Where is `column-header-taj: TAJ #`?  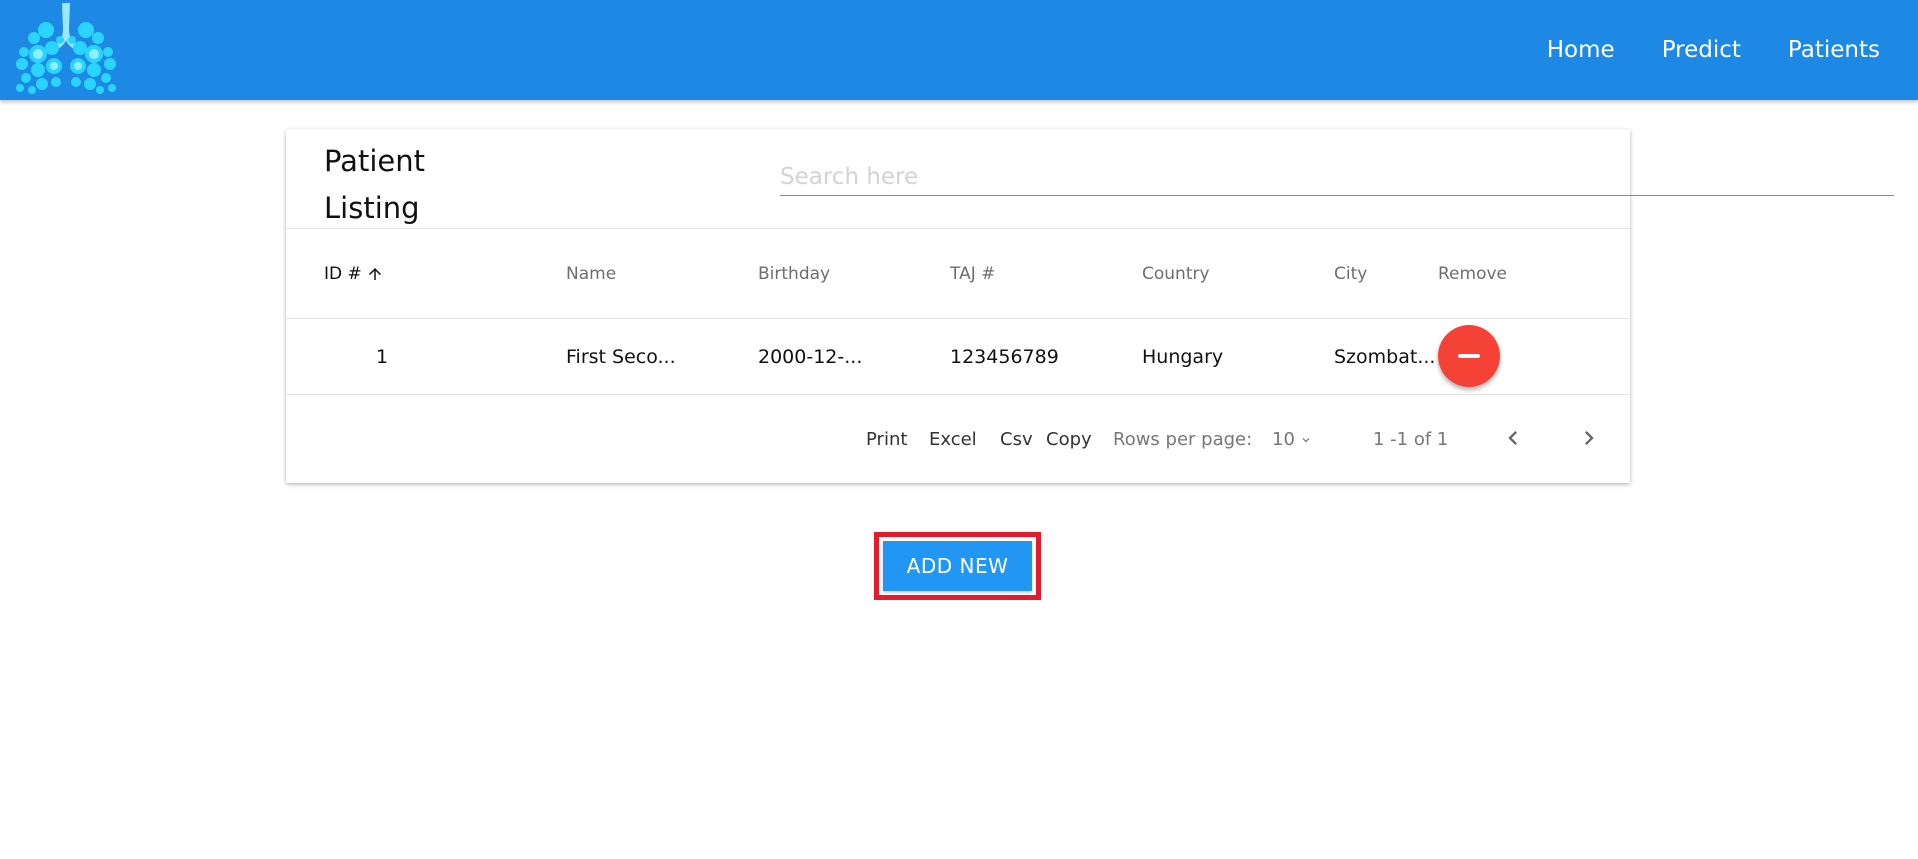
column-header-taj: TAJ # is located at coordinates (972, 274).